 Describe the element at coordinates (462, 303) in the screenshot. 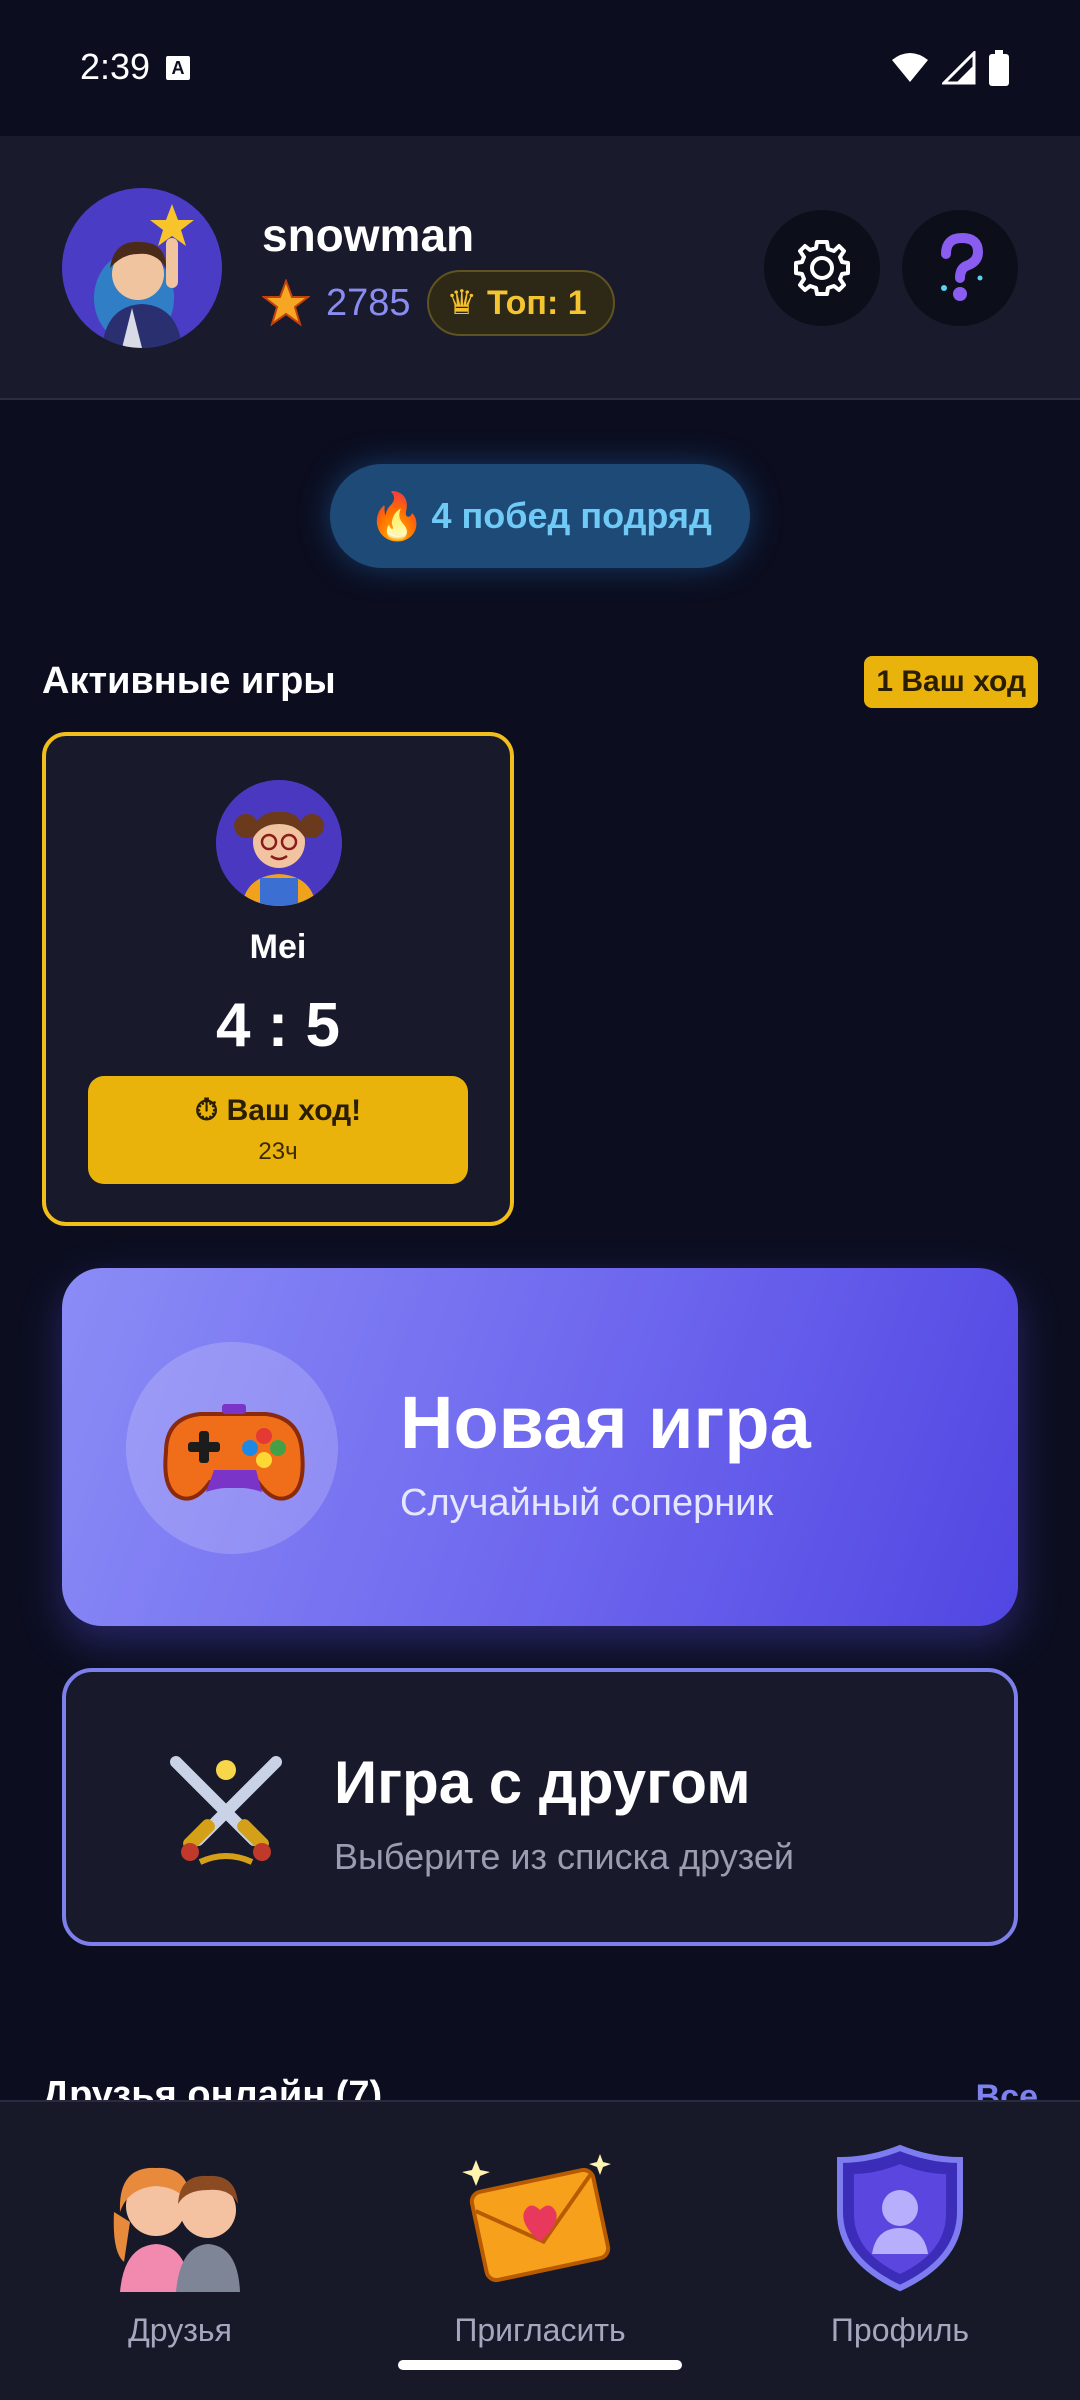

I see `crown-icon: ♛` at that location.